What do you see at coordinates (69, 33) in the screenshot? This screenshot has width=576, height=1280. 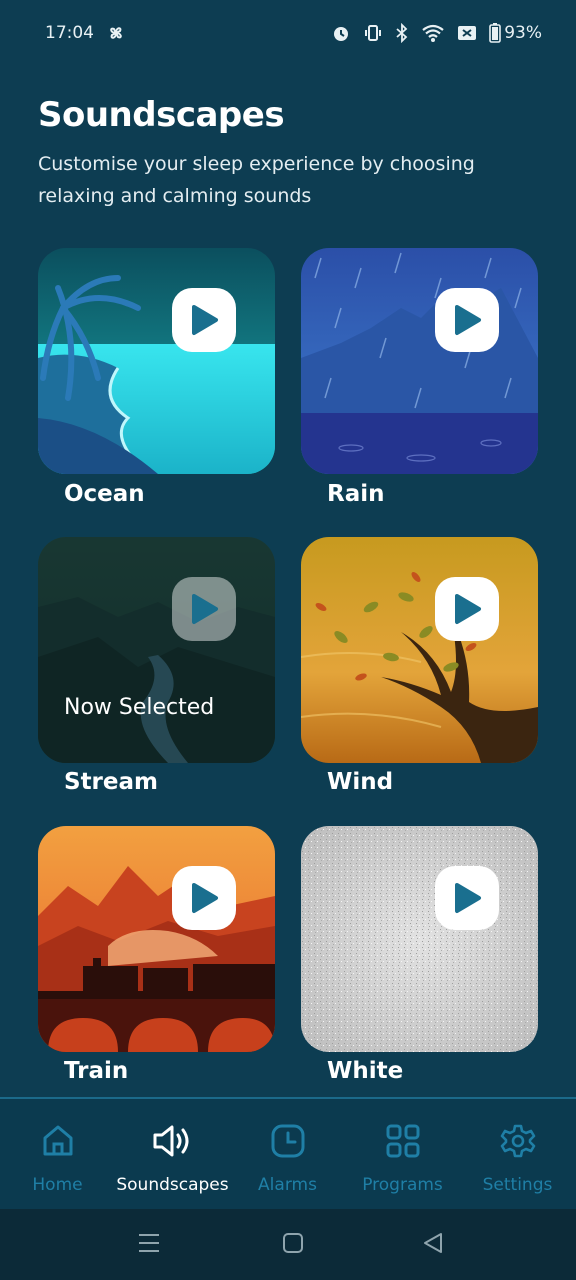 I see `status-time: 17:04` at bounding box center [69, 33].